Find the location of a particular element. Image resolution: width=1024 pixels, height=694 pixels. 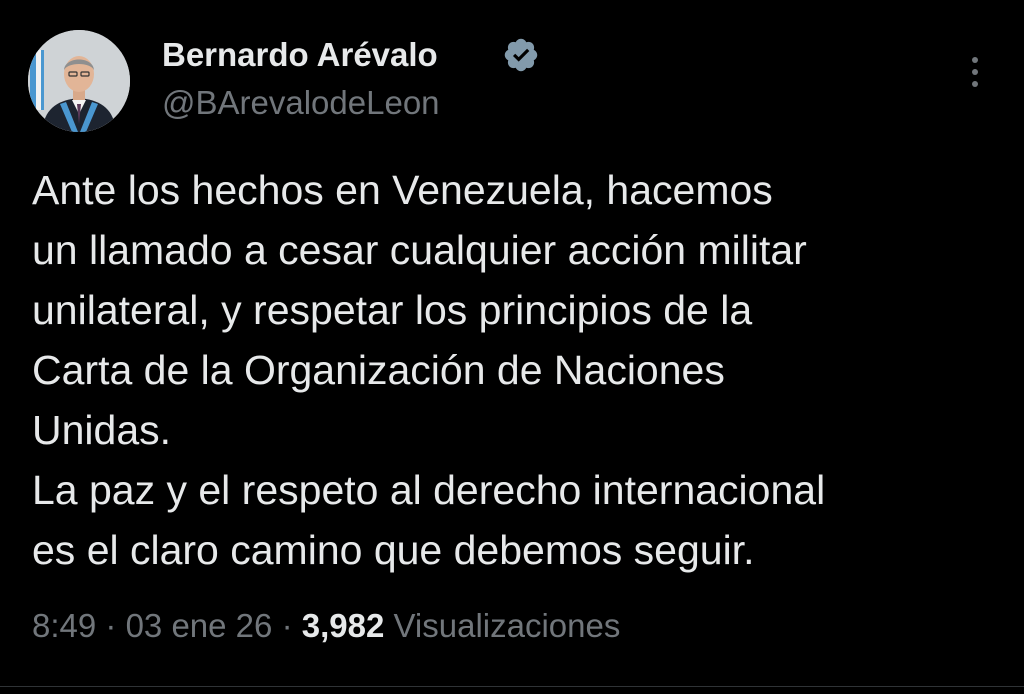

tweet-metadata: 8:49 · 03 ene 26 · 3,982 Visualizaciones is located at coordinates (326, 626).